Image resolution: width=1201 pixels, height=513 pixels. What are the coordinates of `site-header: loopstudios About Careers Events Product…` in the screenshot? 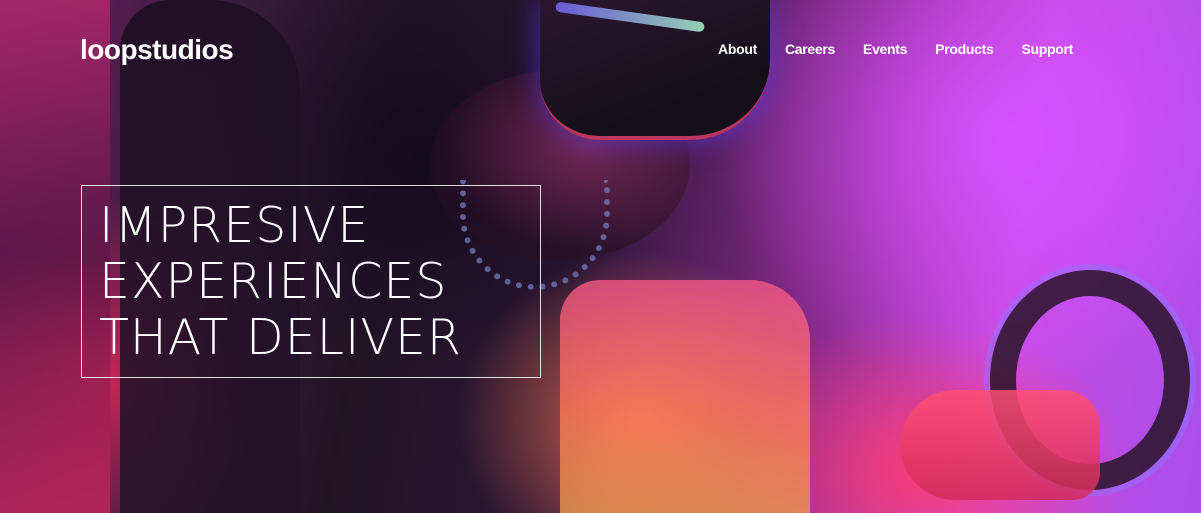 It's located at (580, 50).